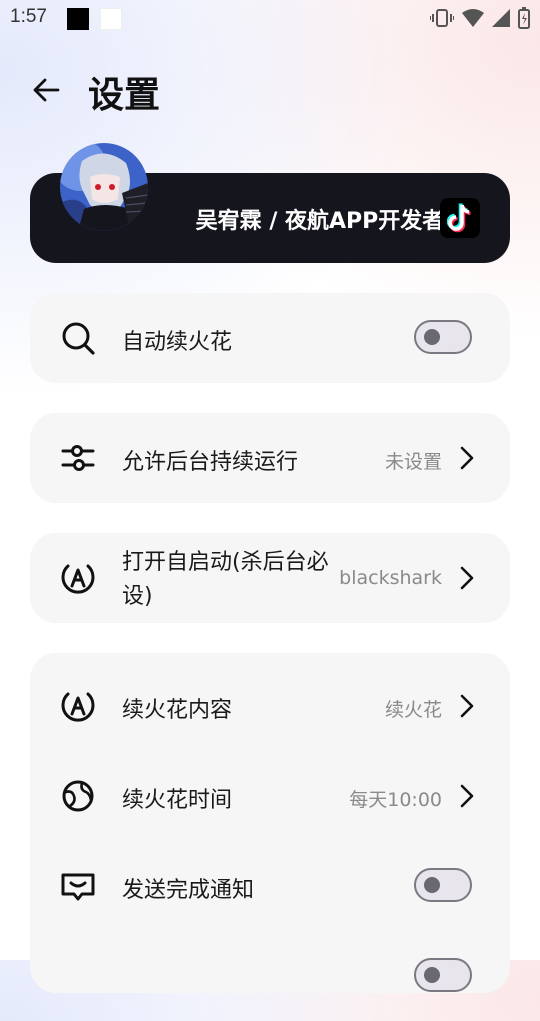  Describe the element at coordinates (443, 885) in the screenshot. I see `notify-toggle` at that location.